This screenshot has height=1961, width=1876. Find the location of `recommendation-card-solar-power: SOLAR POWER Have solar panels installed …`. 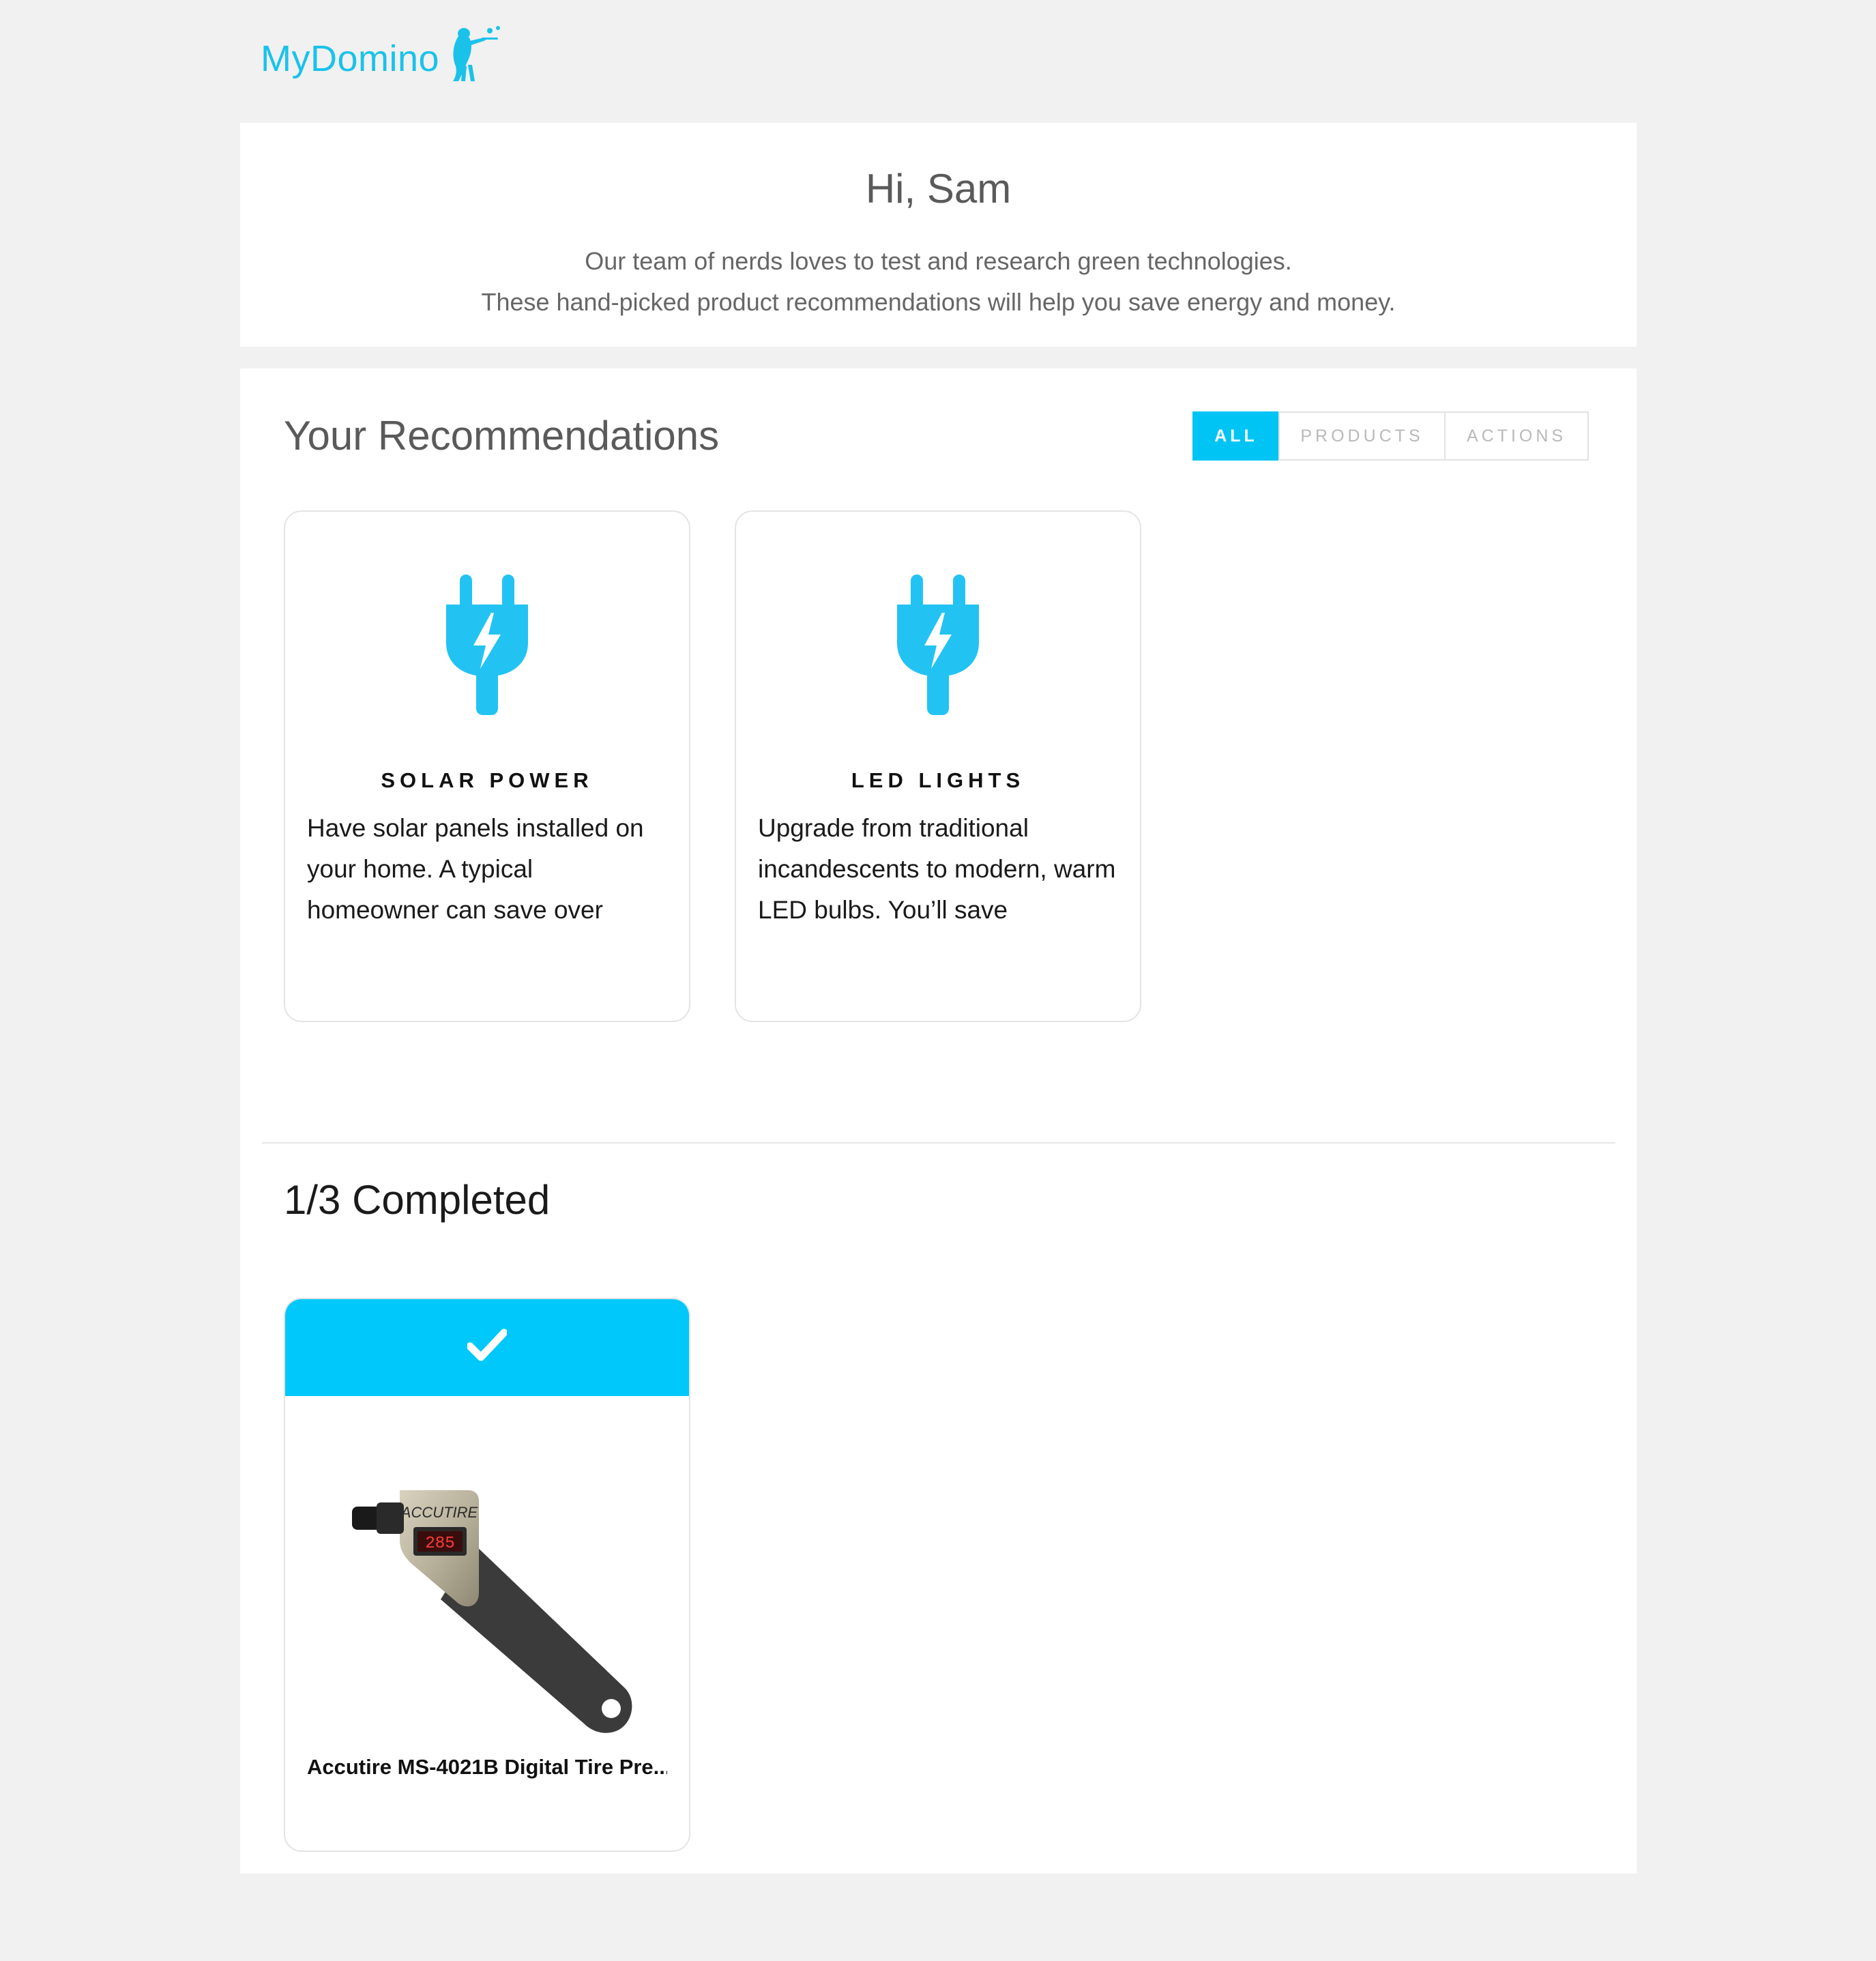

recommendation-card-solar-power: SOLAR POWER Have solar panels installed … is located at coordinates (487, 766).